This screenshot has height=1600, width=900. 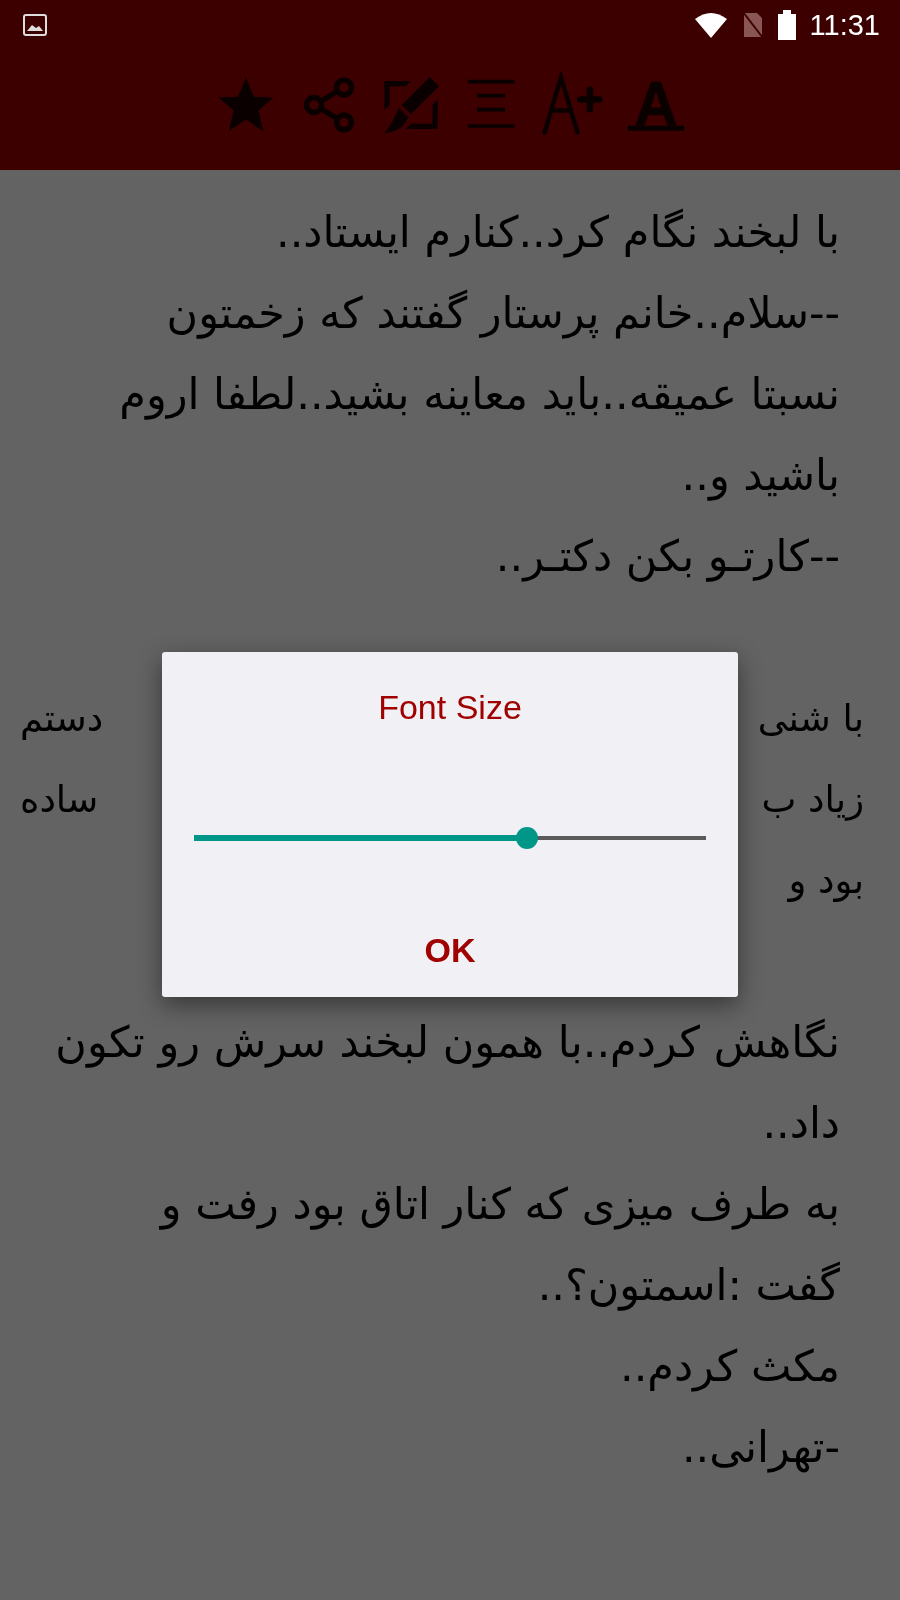 What do you see at coordinates (800, 1123) in the screenshot?
I see `story-text-line: داد..` at bounding box center [800, 1123].